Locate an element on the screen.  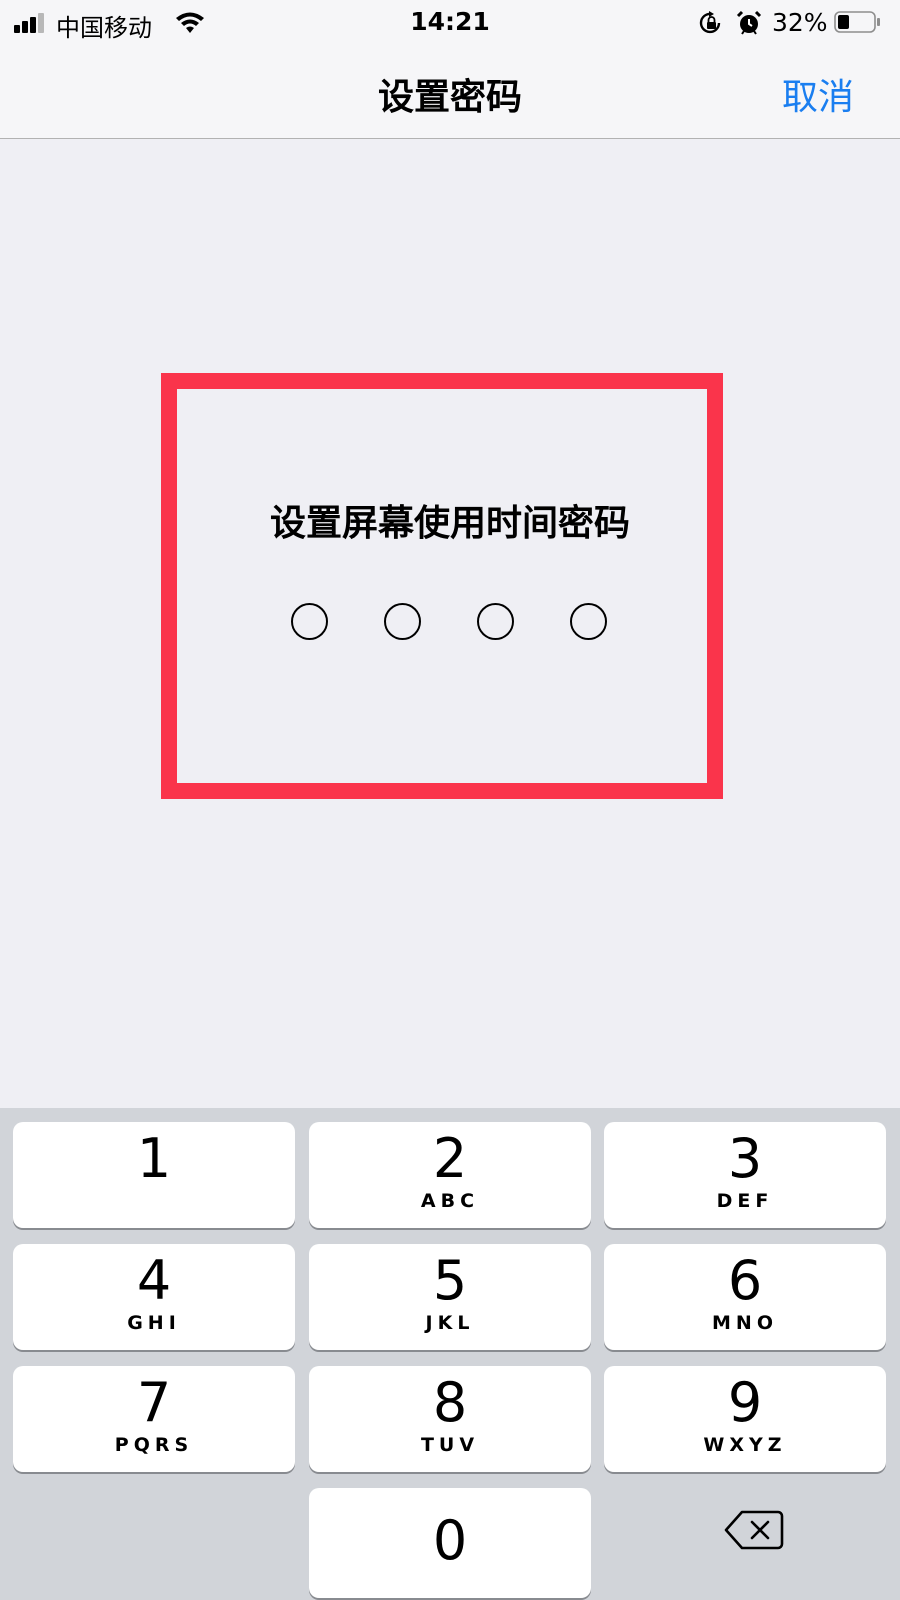
status-time: 14:21 is located at coordinates (450, 21).